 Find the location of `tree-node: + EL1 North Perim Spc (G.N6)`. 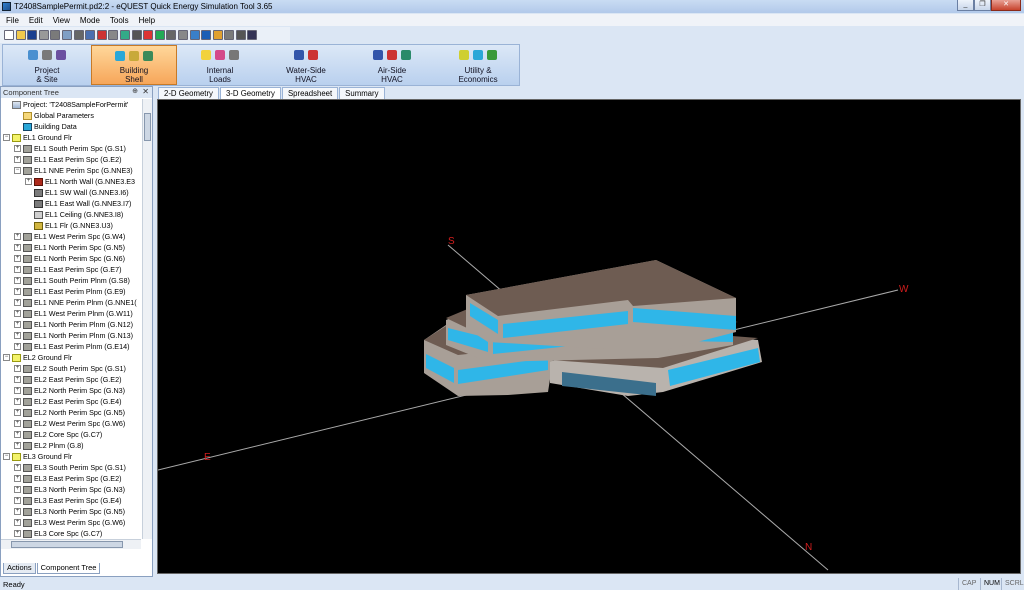

tree-node: + EL1 North Perim Spc (G.N6) is located at coordinates (71, 258).